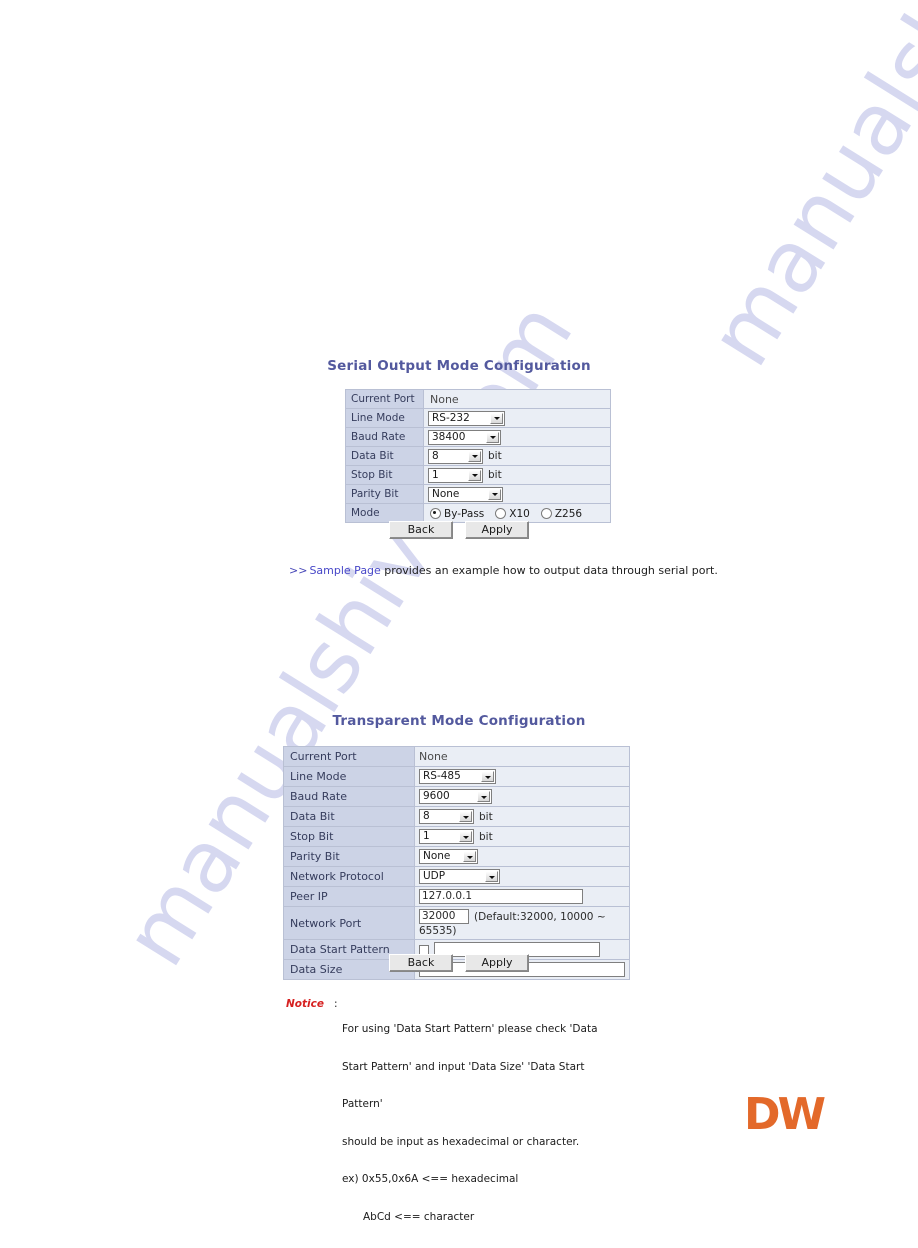  I want to click on line-mode-select-value: RS-485, so click(442, 776).